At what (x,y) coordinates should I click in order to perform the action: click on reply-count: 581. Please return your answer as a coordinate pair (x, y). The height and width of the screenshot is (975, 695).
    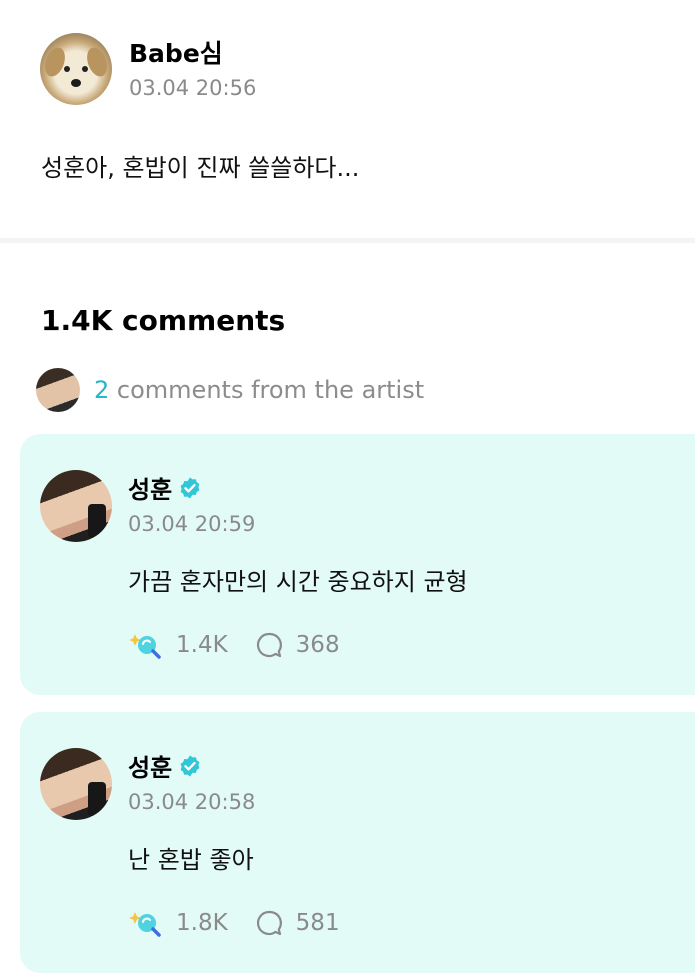
    Looking at the image, I should click on (317, 923).